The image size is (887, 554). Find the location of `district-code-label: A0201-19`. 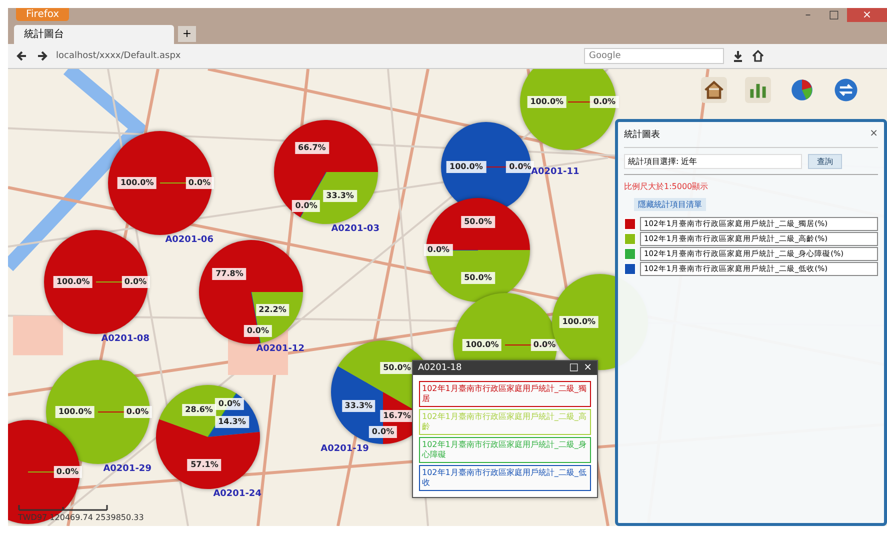

district-code-label: A0201-19 is located at coordinates (344, 449).